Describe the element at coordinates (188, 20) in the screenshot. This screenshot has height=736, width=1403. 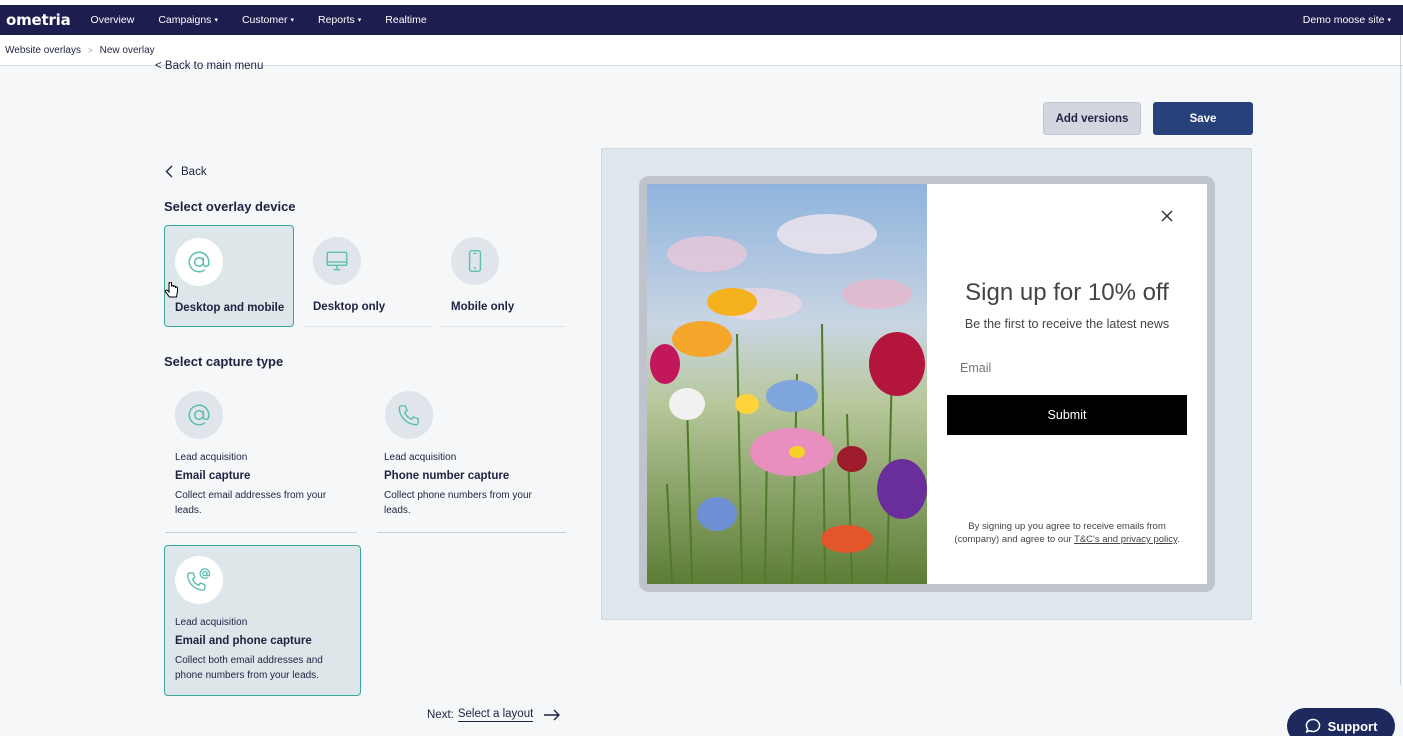
I see `nav-campaigns: Campaigns ▾` at that location.